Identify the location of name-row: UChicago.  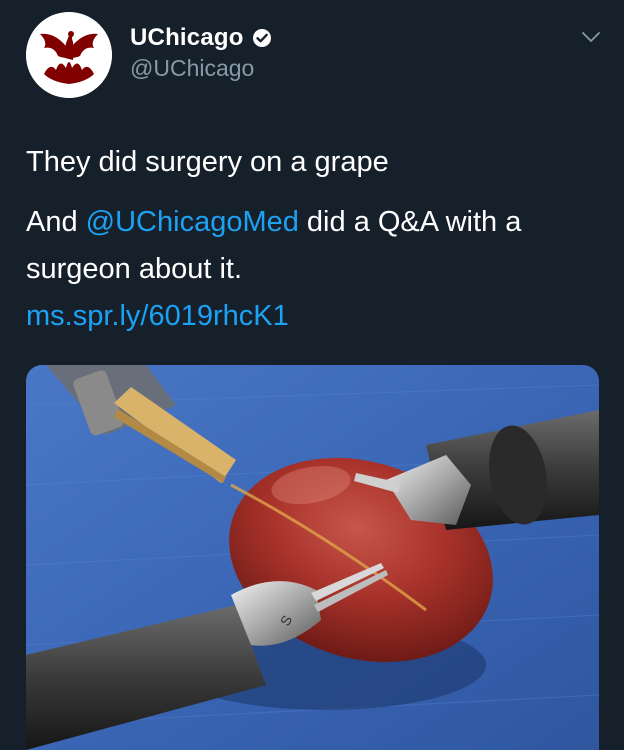
(201, 38).